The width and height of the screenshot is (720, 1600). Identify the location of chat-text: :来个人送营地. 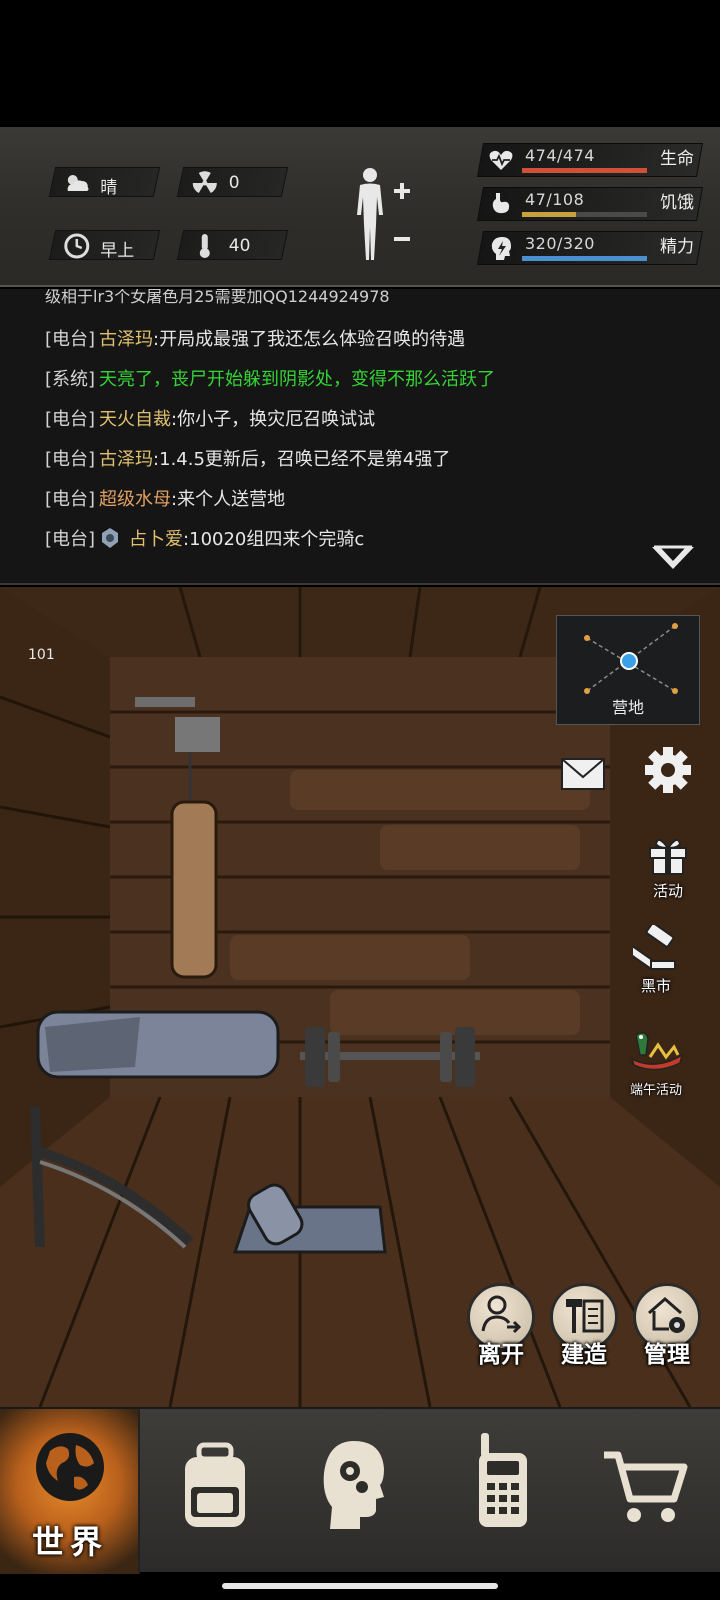
(228, 499).